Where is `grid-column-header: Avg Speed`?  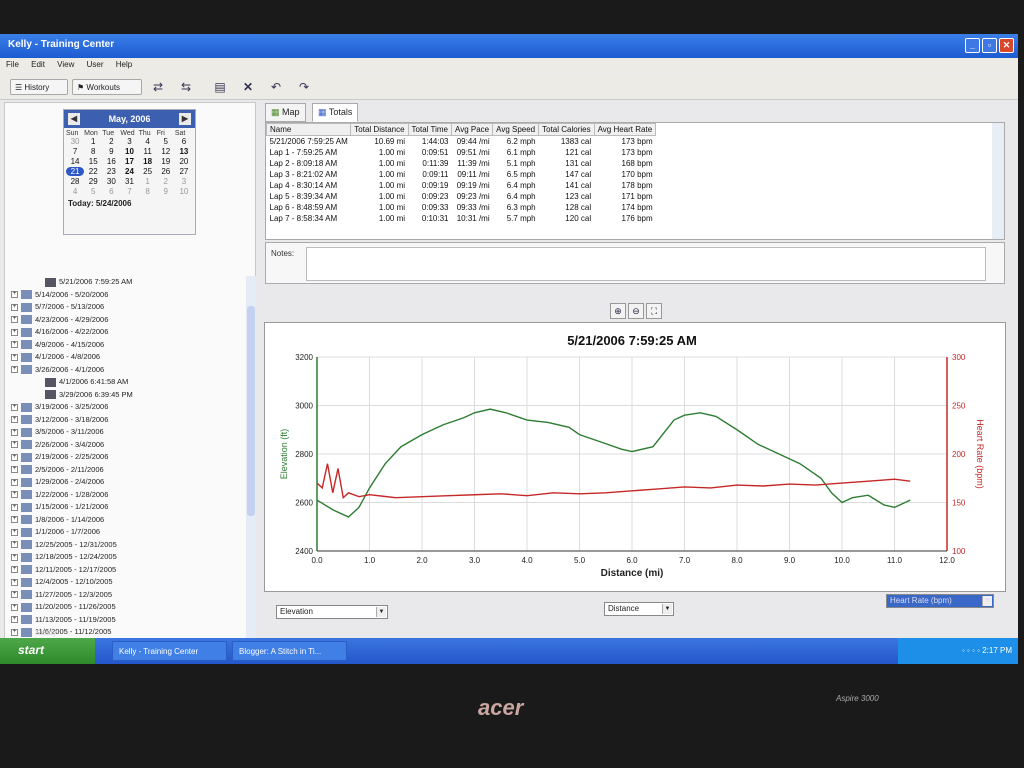 grid-column-header: Avg Speed is located at coordinates (516, 129).